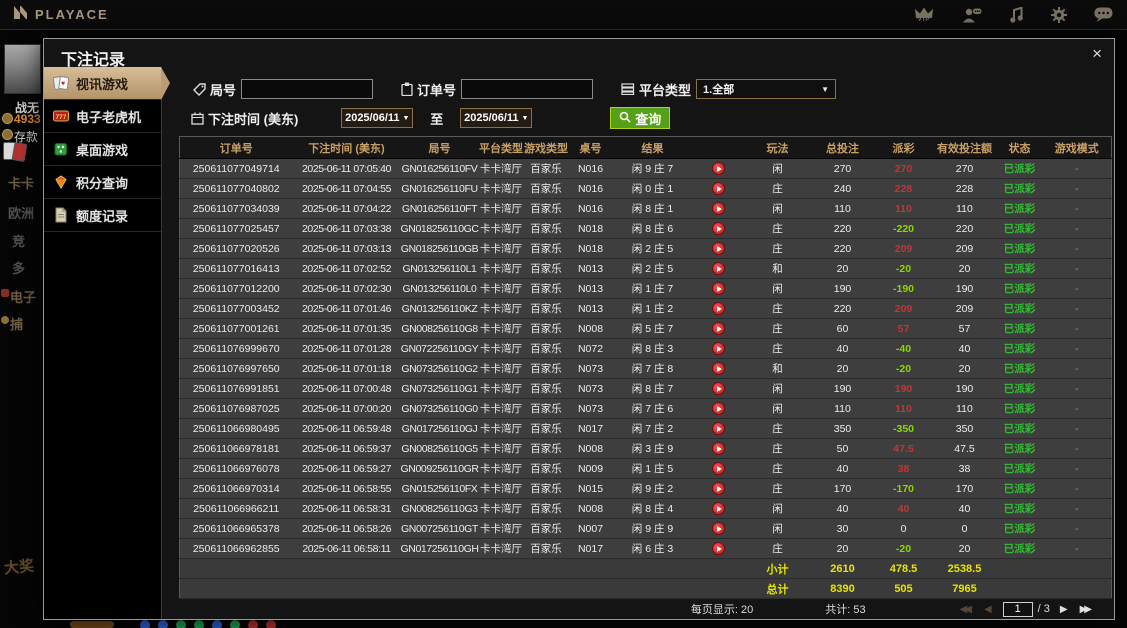 This screenshot has height=628, width=1127. I want to click on payout-cell: -20, so click(903, 268).